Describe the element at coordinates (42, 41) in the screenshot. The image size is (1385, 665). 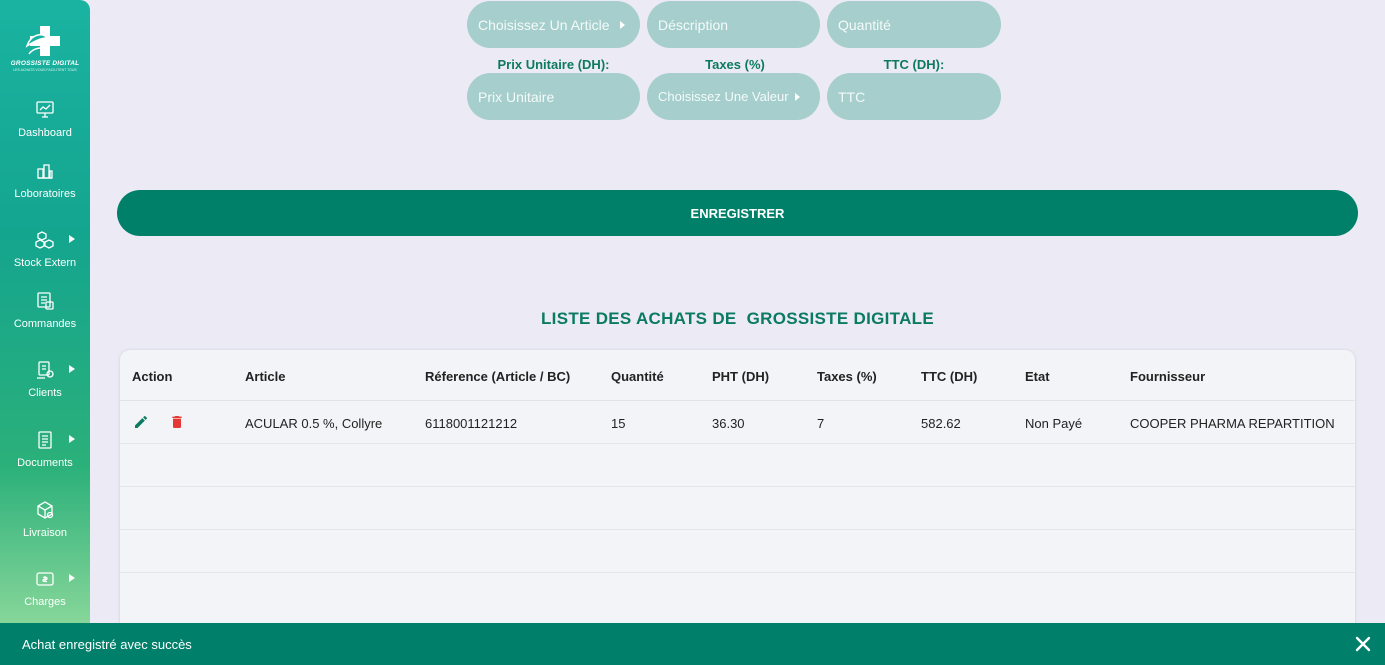
I see `logo-cross-leaf-icon` at that location.